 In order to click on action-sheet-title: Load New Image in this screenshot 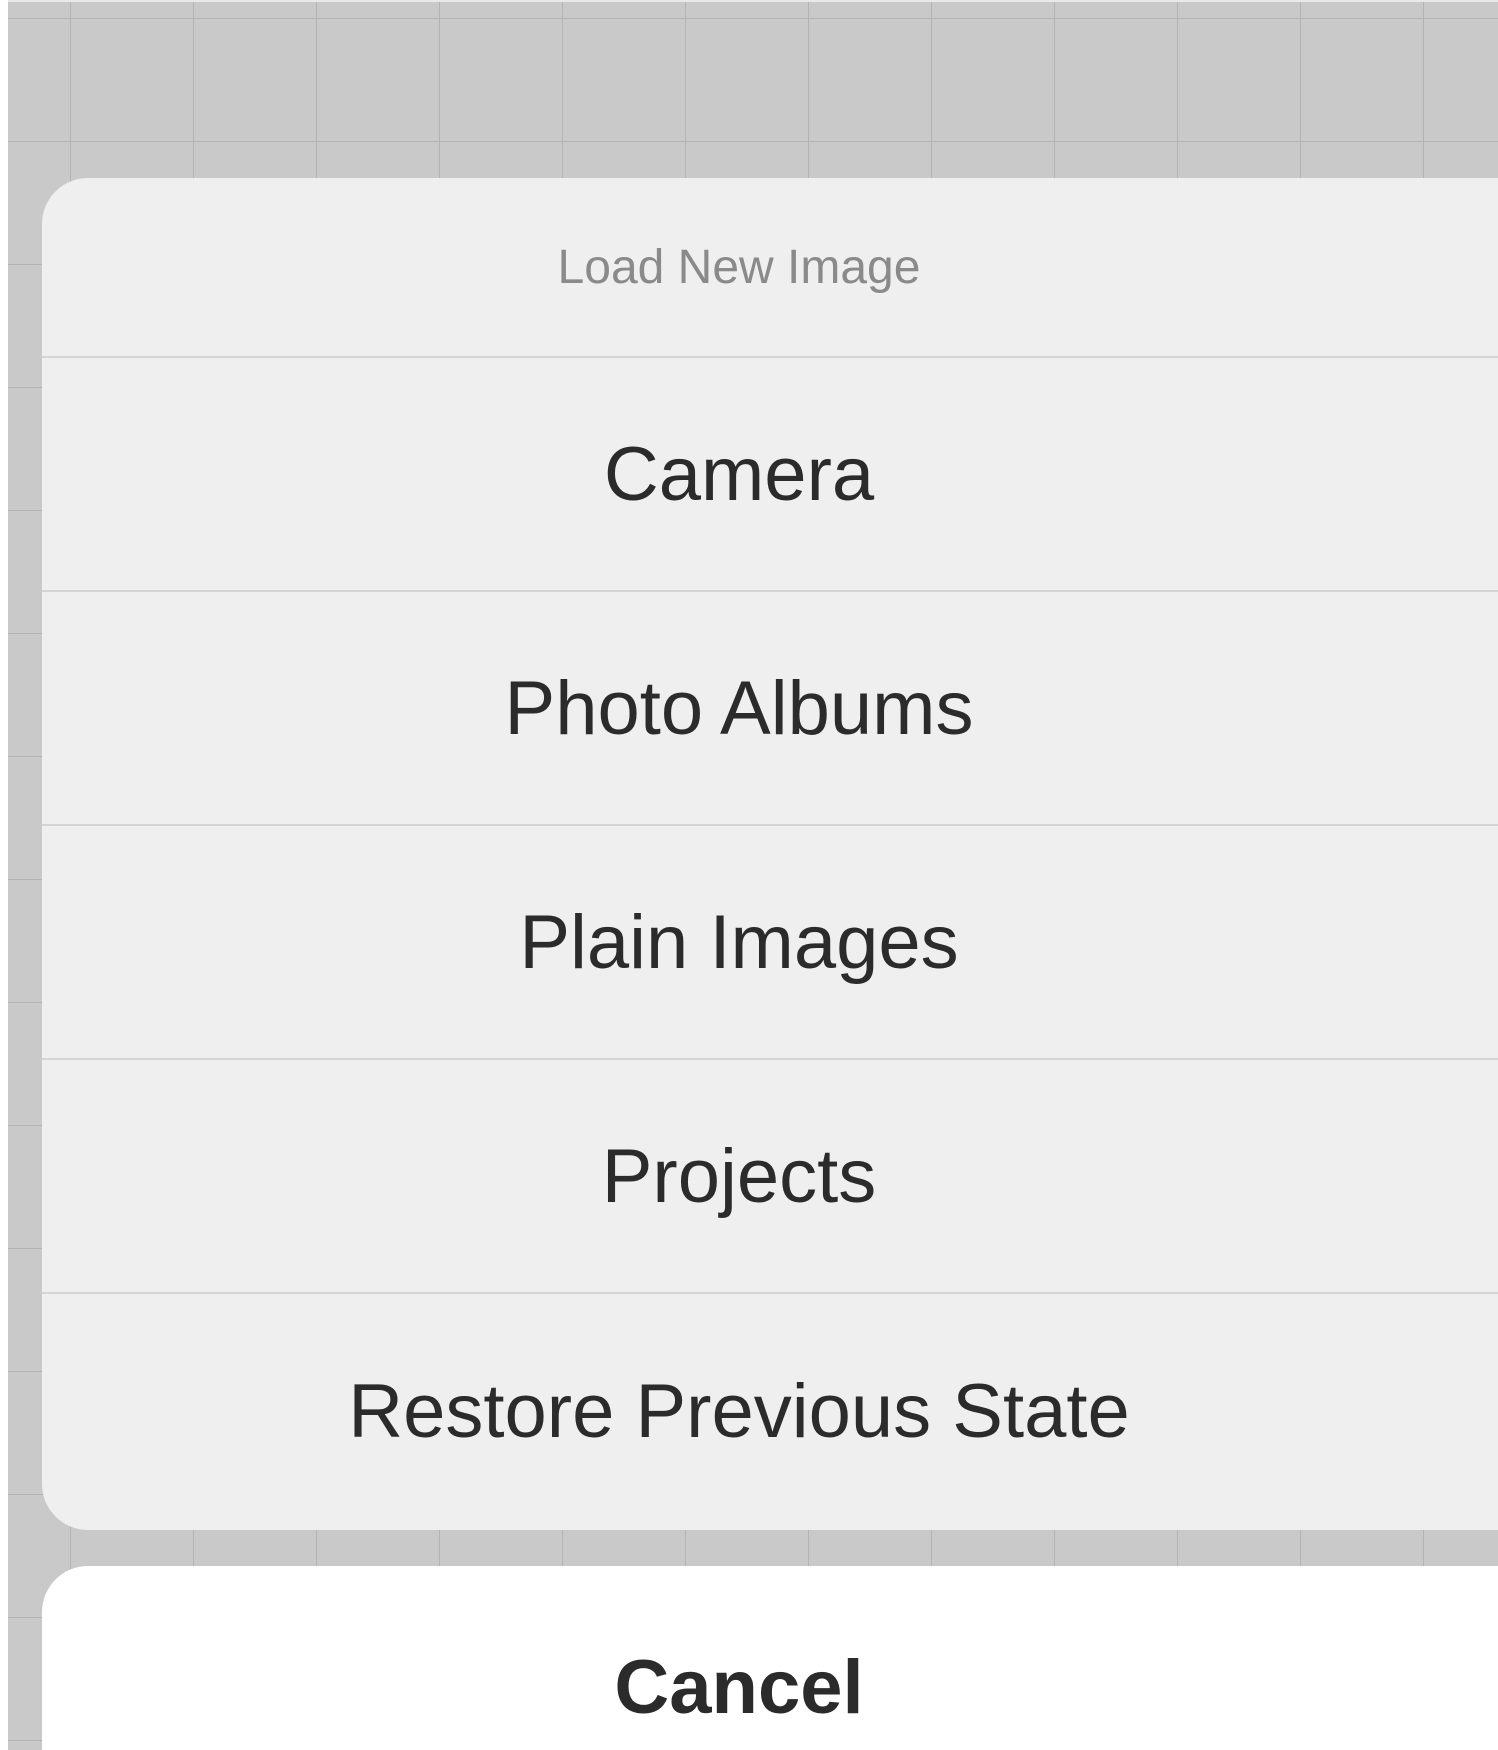, I will do `click(770, 268)`.